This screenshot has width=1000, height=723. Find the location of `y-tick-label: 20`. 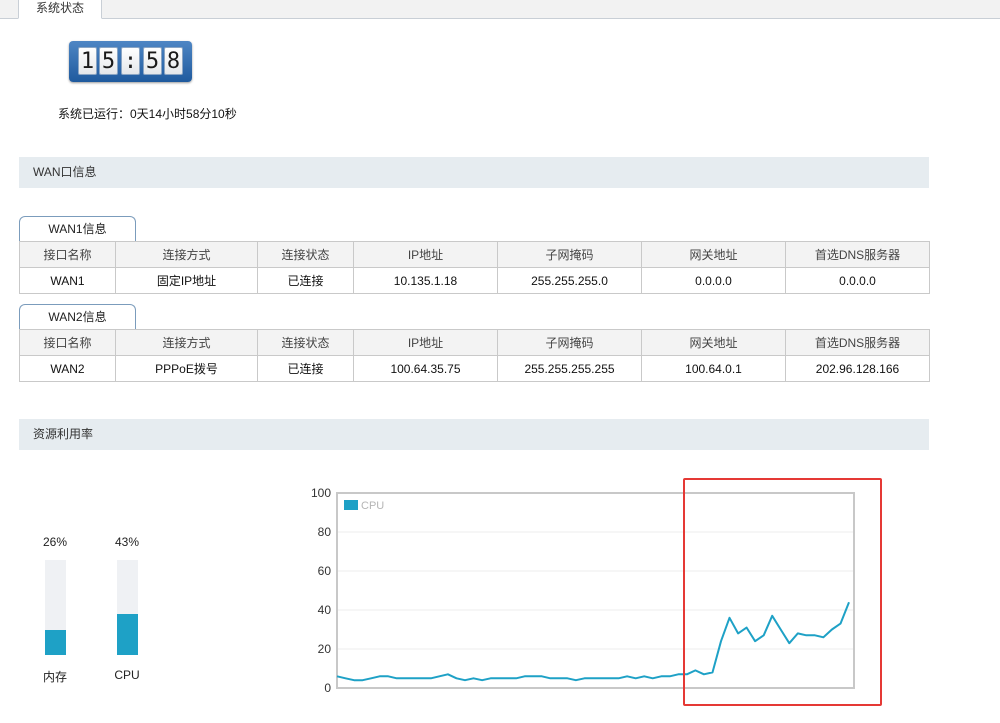

y-tick-label: 20 is located at coordinates (325, 649).